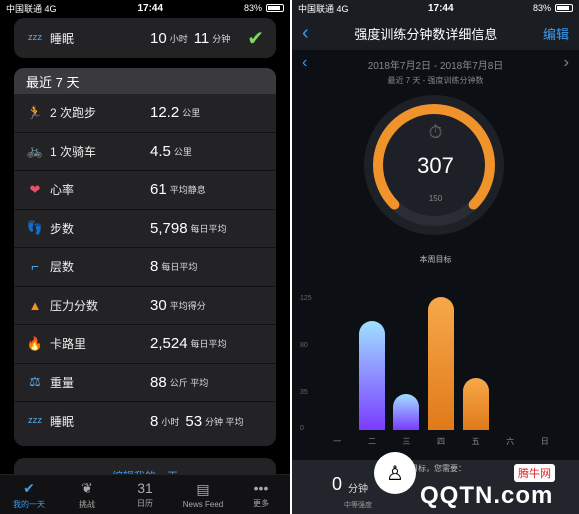  What do you see at coordinates (337, 441) in the screenshot?
I see `x-tick-label: 一` at bounding box center [337, 441].